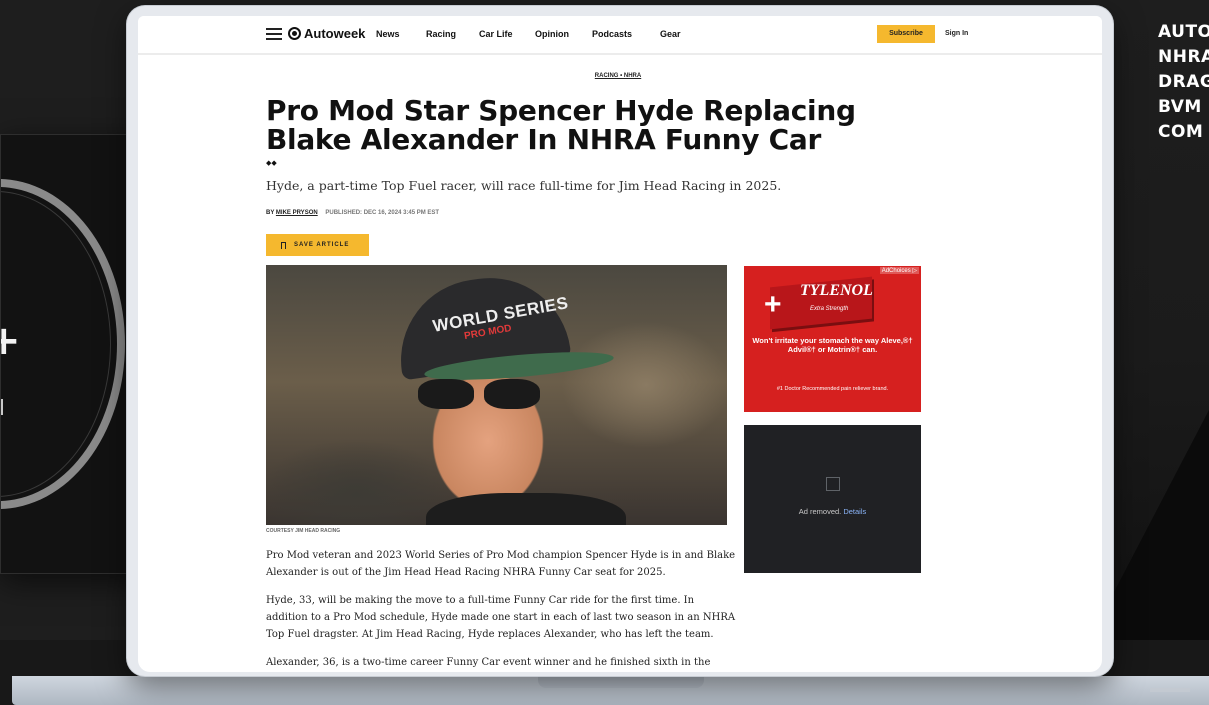 This screenshot has height=705, width=1209. What do you see at coordinates (496, 34) in the screenshot?
I see `nav-link-car-life: Car Life` at bounding box center [496, 34].